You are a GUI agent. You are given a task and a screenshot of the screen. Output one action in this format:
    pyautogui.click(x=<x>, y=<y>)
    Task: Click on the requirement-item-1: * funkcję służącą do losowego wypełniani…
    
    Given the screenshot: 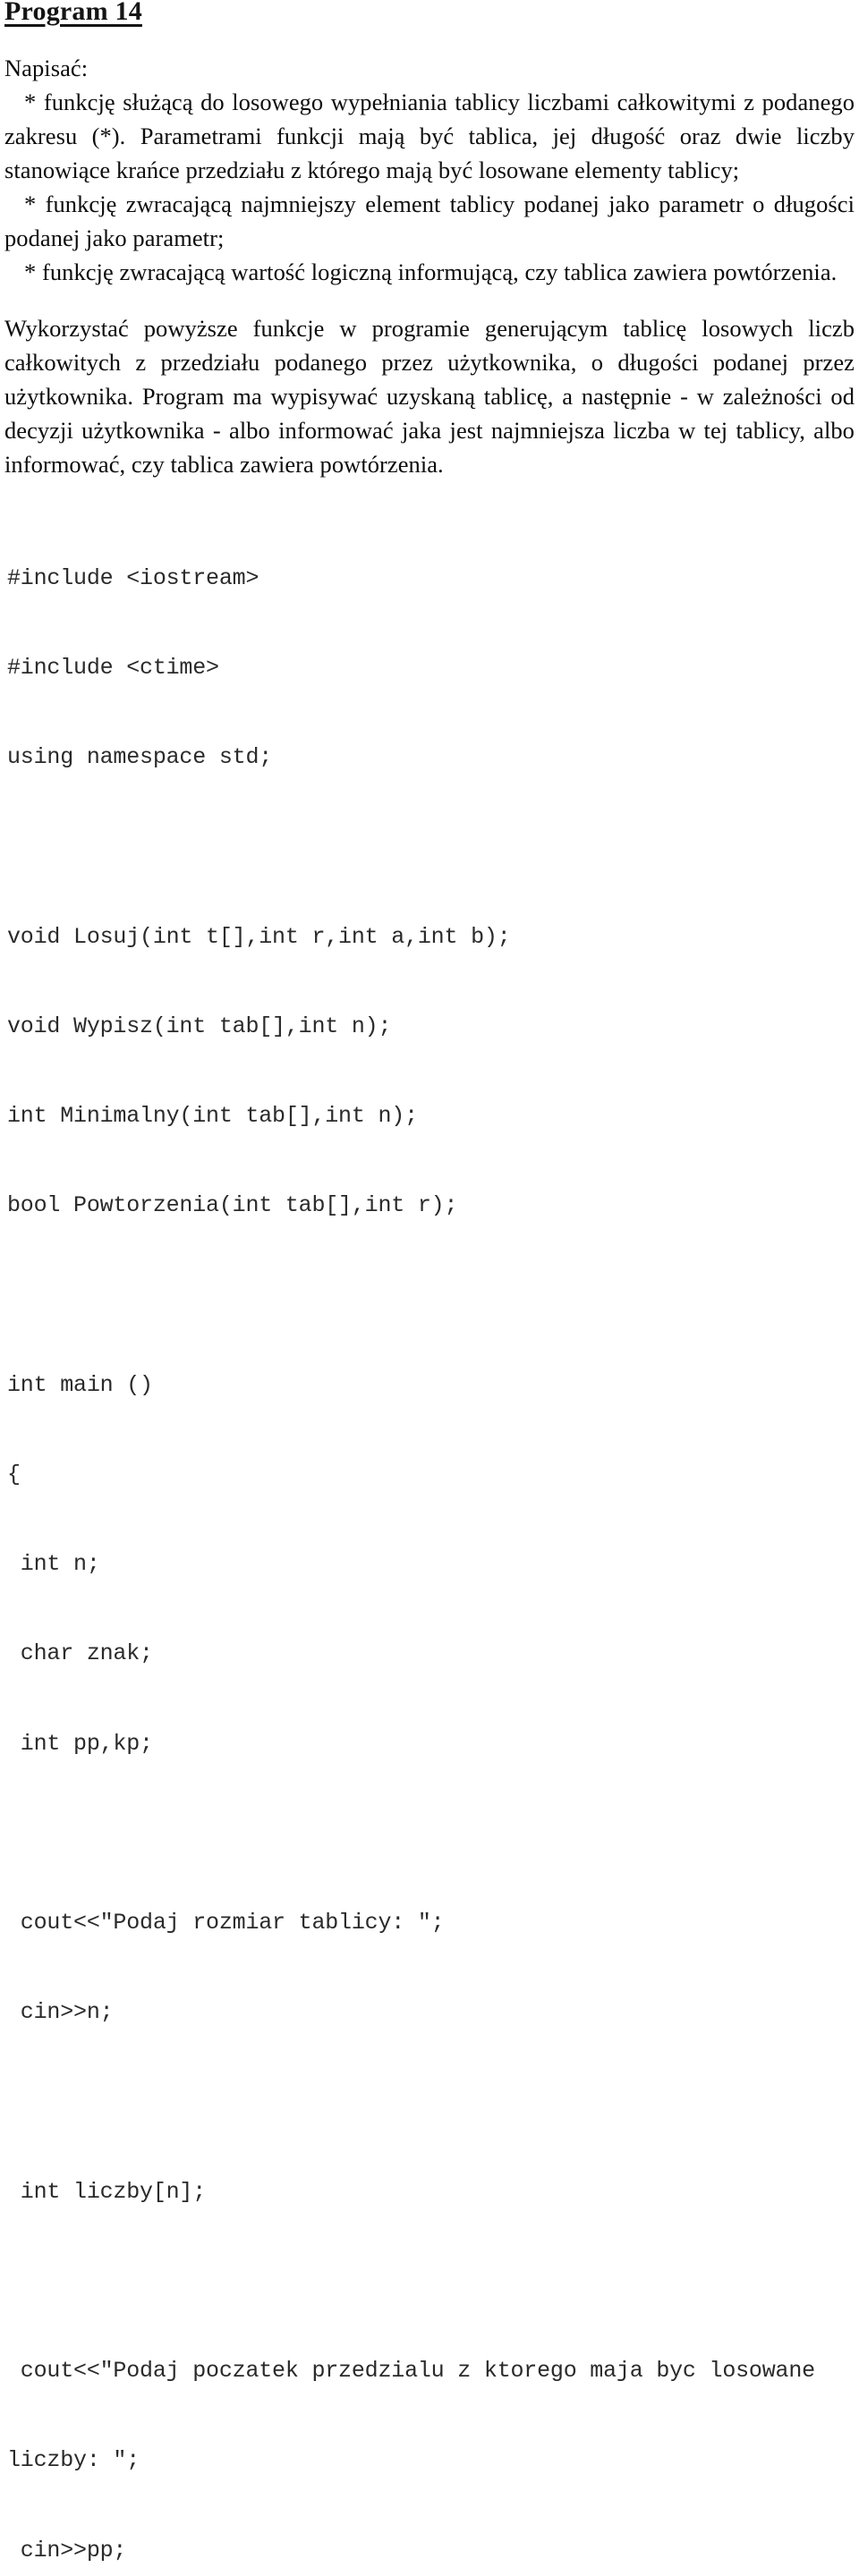 What is the action you would take?
    pyautogui.click(x=429, y=136)
    